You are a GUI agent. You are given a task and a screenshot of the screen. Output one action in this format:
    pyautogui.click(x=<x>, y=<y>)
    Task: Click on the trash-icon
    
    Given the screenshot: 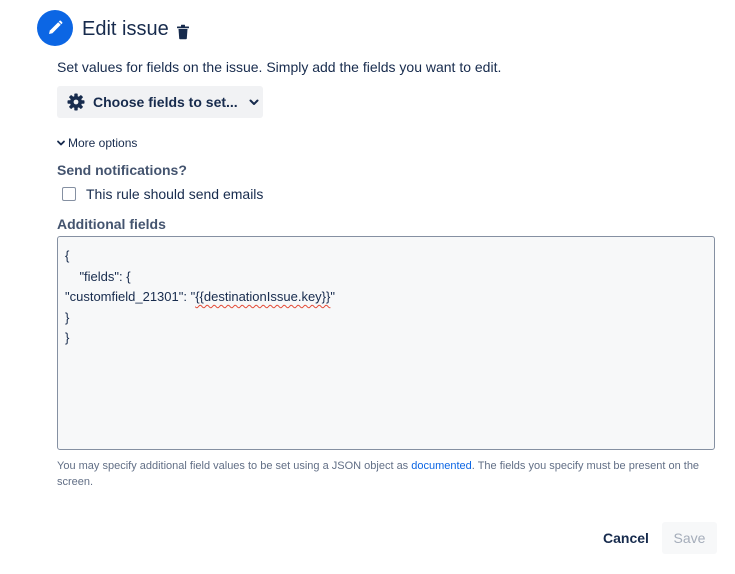 What is the action you would take?
    pyautogui.click(x=183, y=32)
    